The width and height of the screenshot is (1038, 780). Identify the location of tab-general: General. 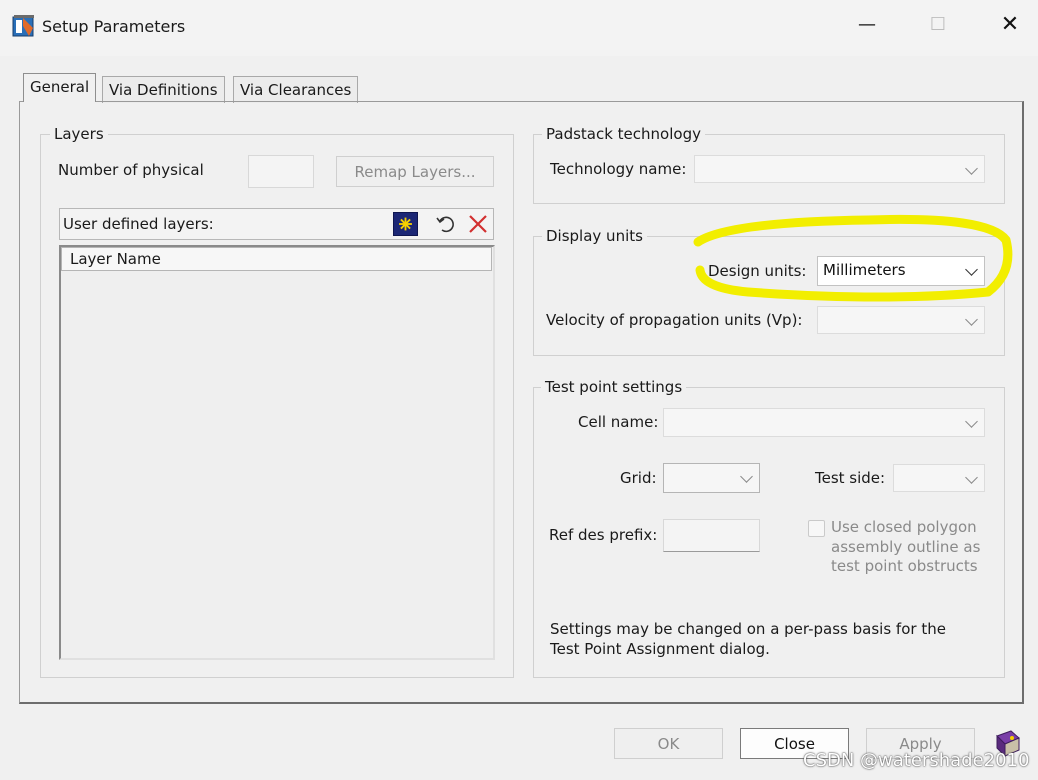
(60, 87).